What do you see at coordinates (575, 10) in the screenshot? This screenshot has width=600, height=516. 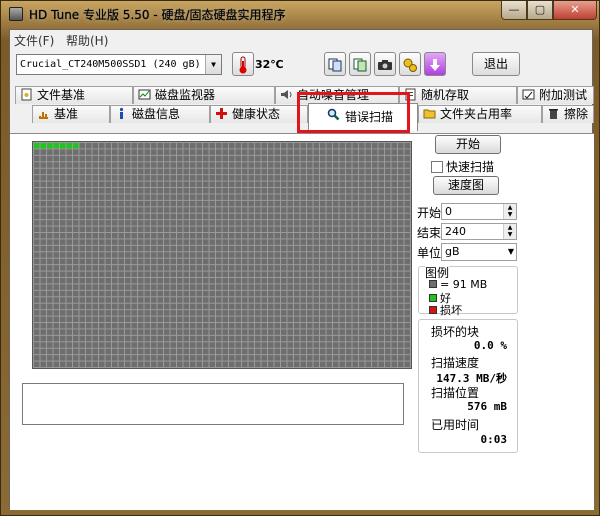 I see `close-button: ✕` at bounding box center [575, 10].